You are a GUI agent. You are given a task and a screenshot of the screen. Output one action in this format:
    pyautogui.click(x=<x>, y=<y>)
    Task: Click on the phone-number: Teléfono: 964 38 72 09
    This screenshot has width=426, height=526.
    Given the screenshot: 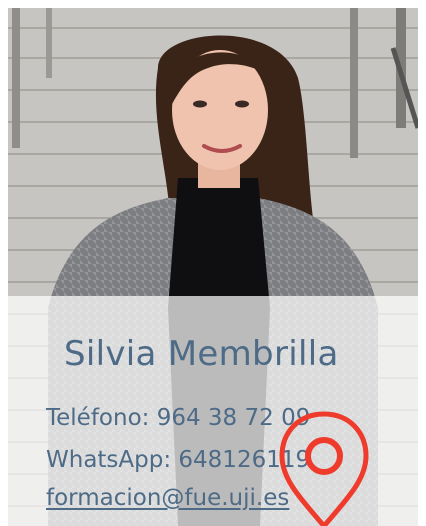 What is the action you would take?
    pyautogui.click(x=178, y=418)
    